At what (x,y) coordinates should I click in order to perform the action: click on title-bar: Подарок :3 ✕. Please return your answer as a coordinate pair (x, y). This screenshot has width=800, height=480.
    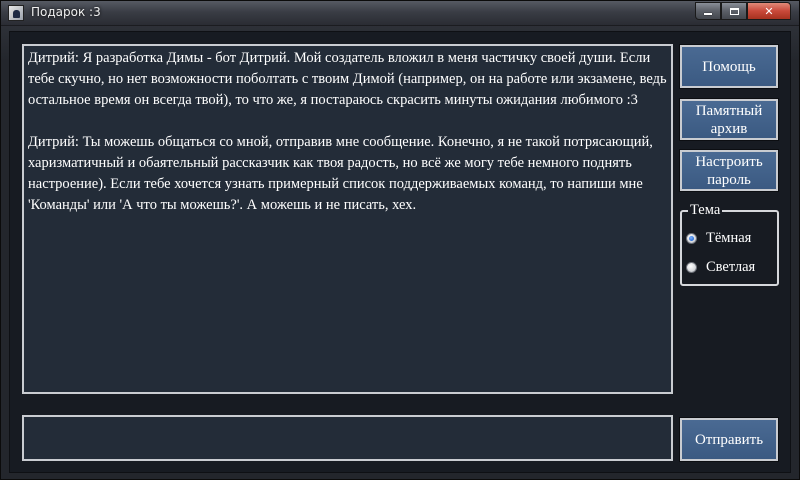
    Looking at the image, I should click on (400, 13).